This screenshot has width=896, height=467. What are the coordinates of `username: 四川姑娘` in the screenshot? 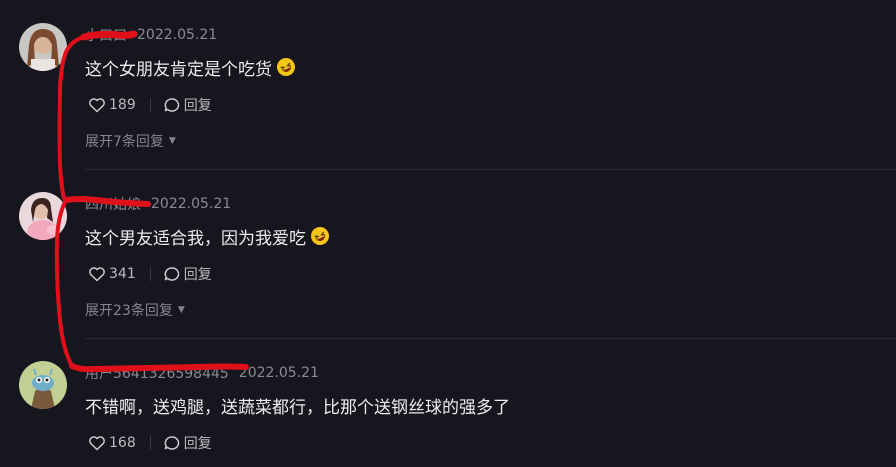 It's located at (113, 204).